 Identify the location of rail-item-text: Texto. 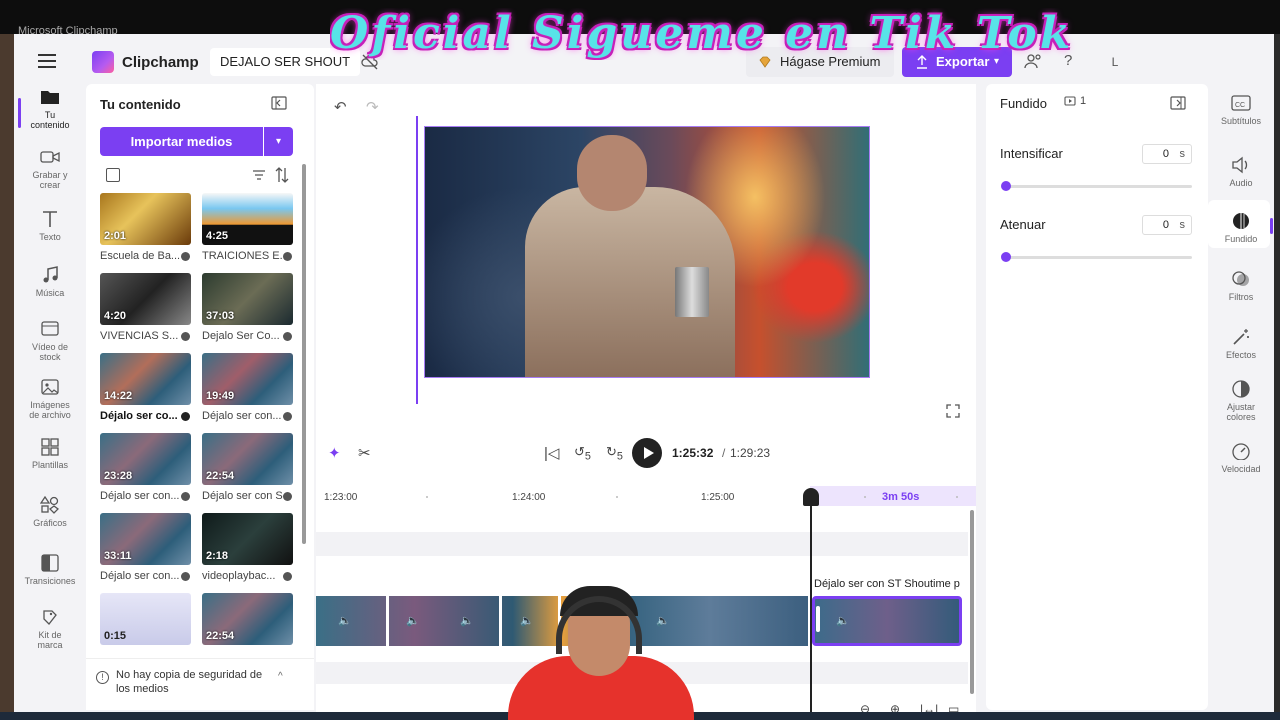
(50, 226).